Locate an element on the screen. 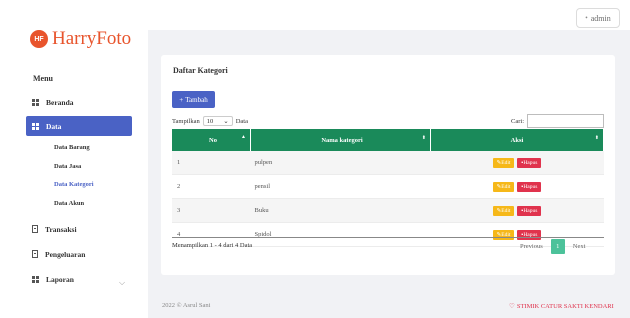  column-header-label: Aksi is located at coordinates (517, 140).